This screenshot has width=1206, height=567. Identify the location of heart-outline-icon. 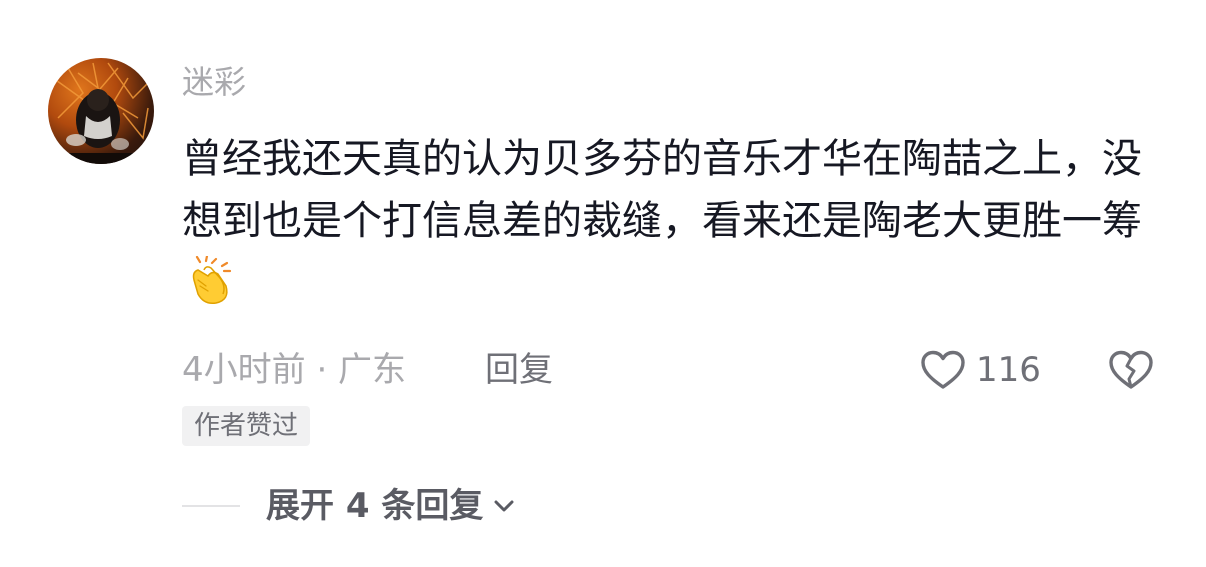
(943, 370).